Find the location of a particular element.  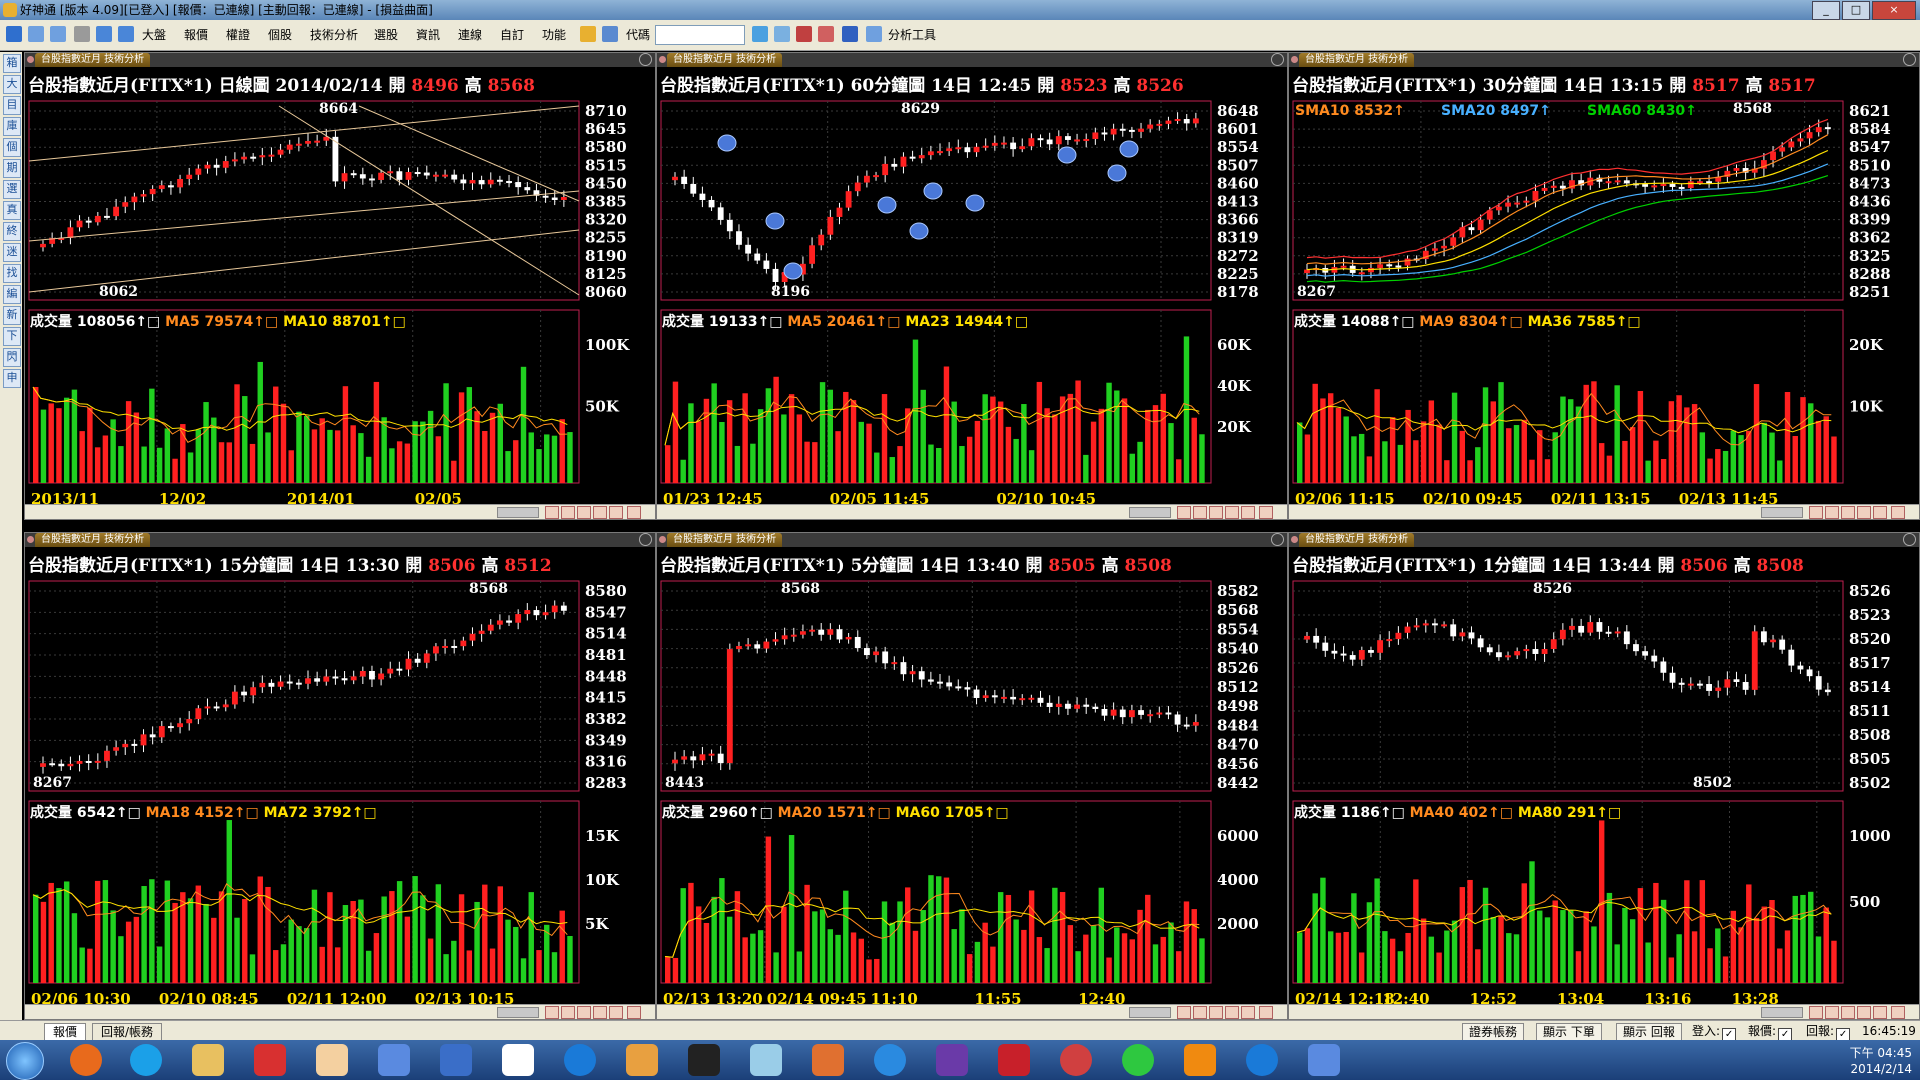

menu-function: 功能 is located at coordinates (554, 35).